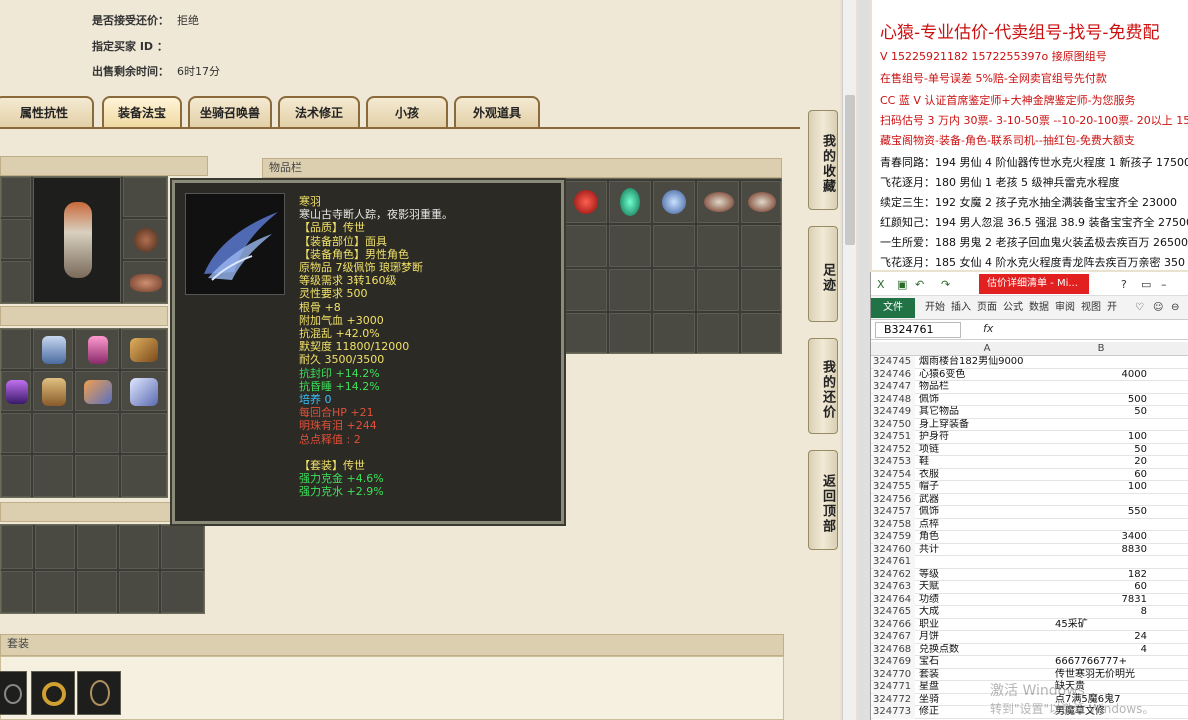 The height and width of the screenshot is (720, 1188). I want to click on undo-icon: ↶, so click(919, 284).